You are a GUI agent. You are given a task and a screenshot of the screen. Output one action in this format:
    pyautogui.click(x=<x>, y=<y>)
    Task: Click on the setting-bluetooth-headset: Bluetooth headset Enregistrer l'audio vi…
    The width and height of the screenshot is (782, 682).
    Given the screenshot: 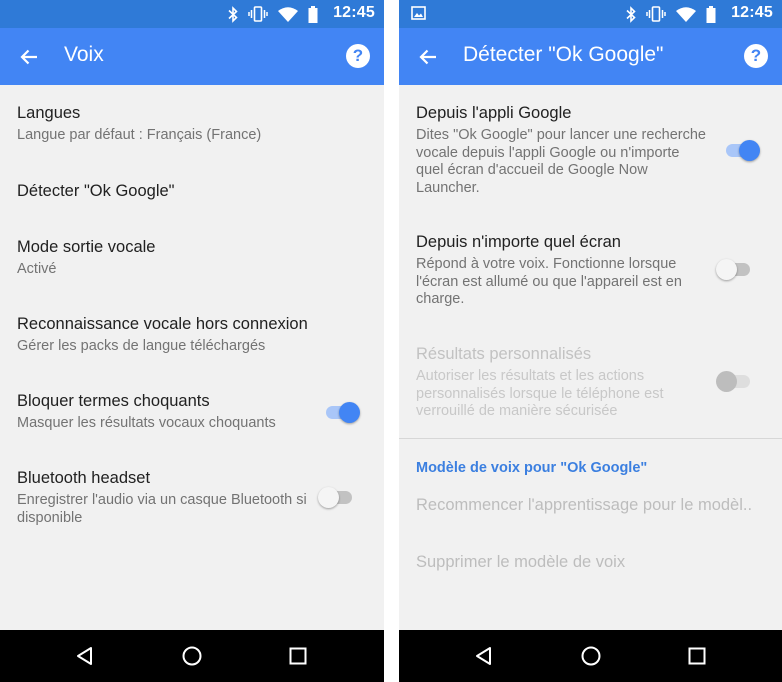 What is the action you would take?
    pyautogui.click(x=192, y=498)
    